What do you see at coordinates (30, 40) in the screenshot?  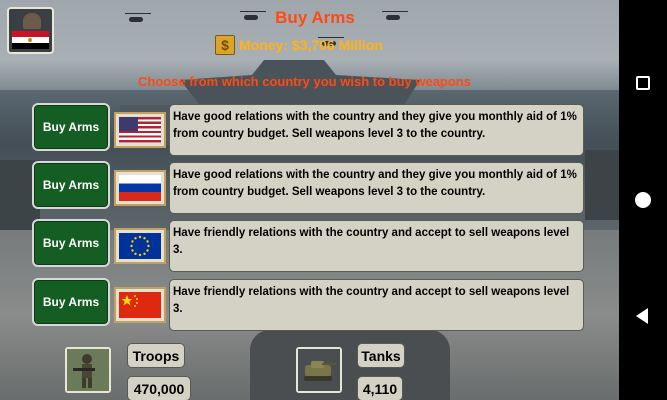 I see `egypt-flag-icon` at bounding box center [30, 40].